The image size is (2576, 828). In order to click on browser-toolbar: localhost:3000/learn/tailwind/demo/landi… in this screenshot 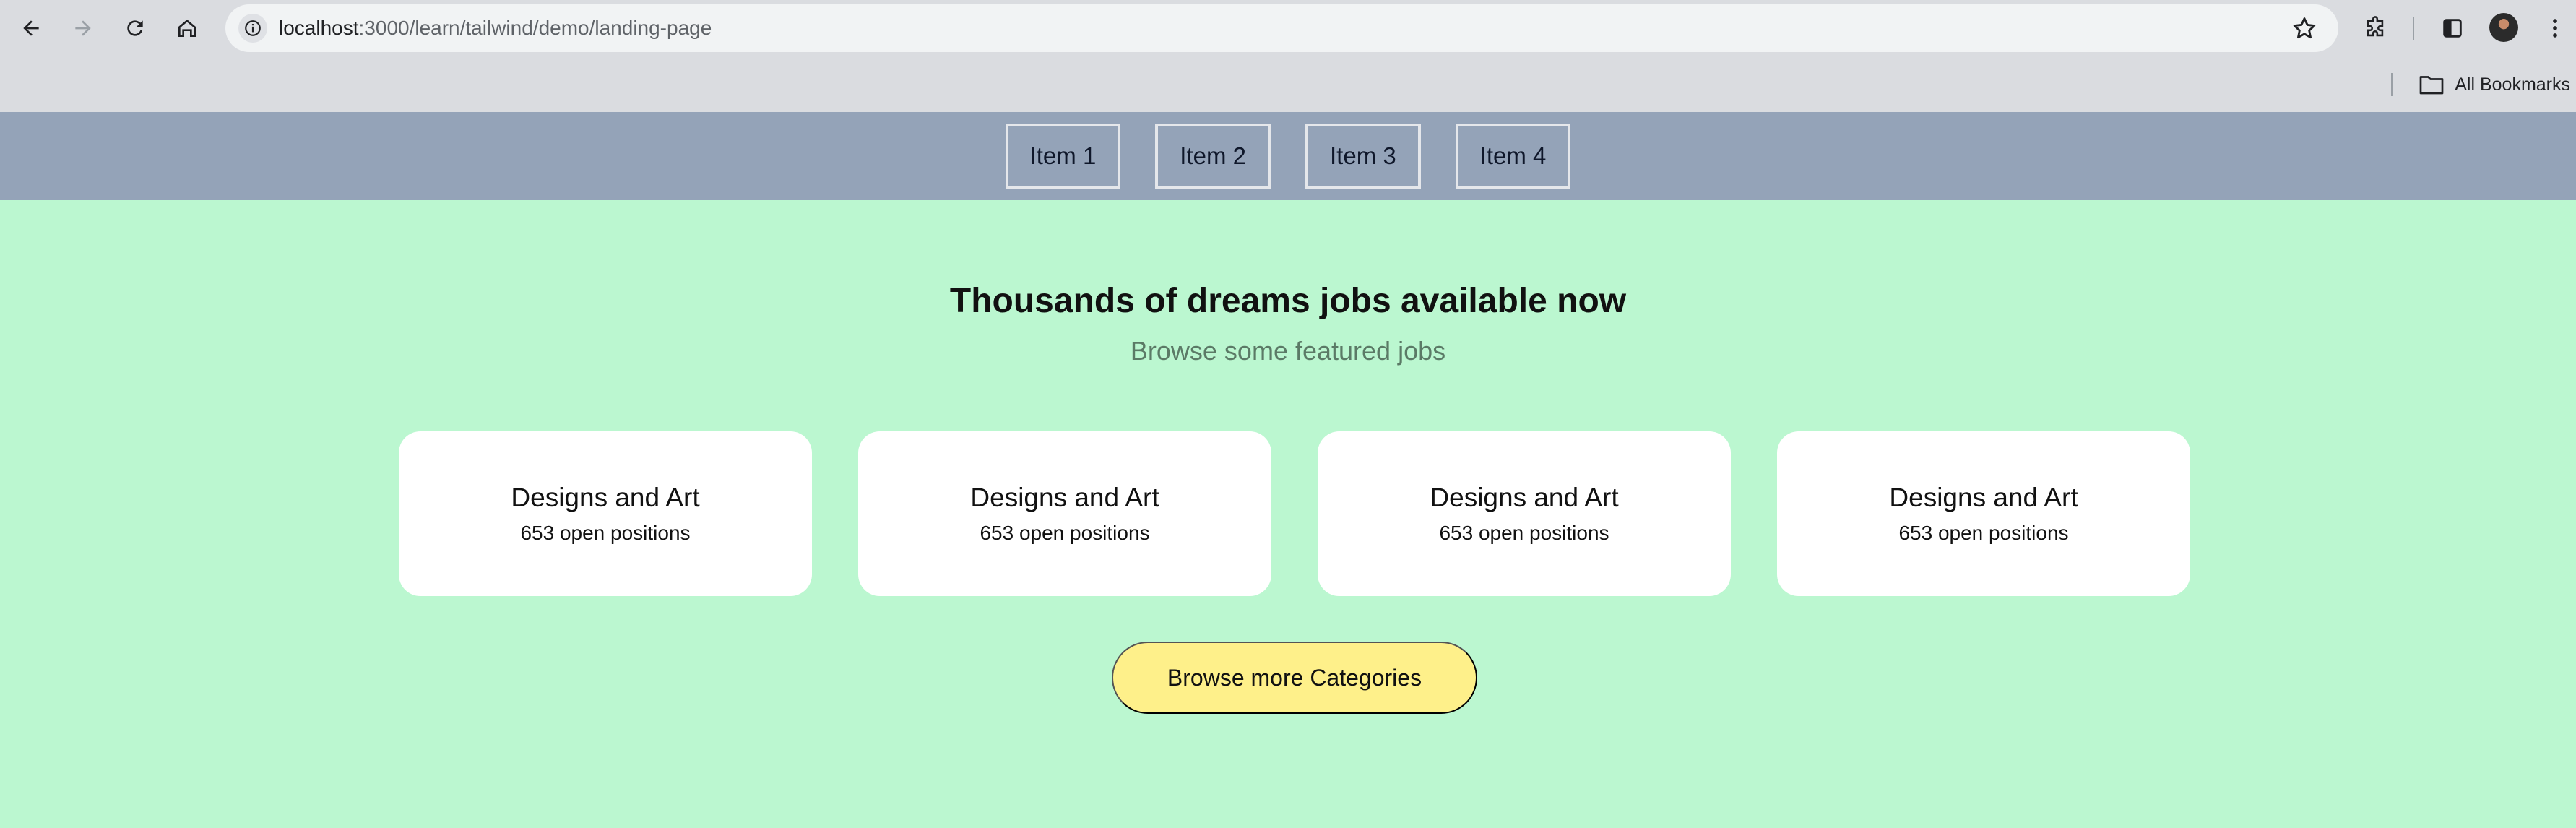, I will do `click(1288, 28)`.